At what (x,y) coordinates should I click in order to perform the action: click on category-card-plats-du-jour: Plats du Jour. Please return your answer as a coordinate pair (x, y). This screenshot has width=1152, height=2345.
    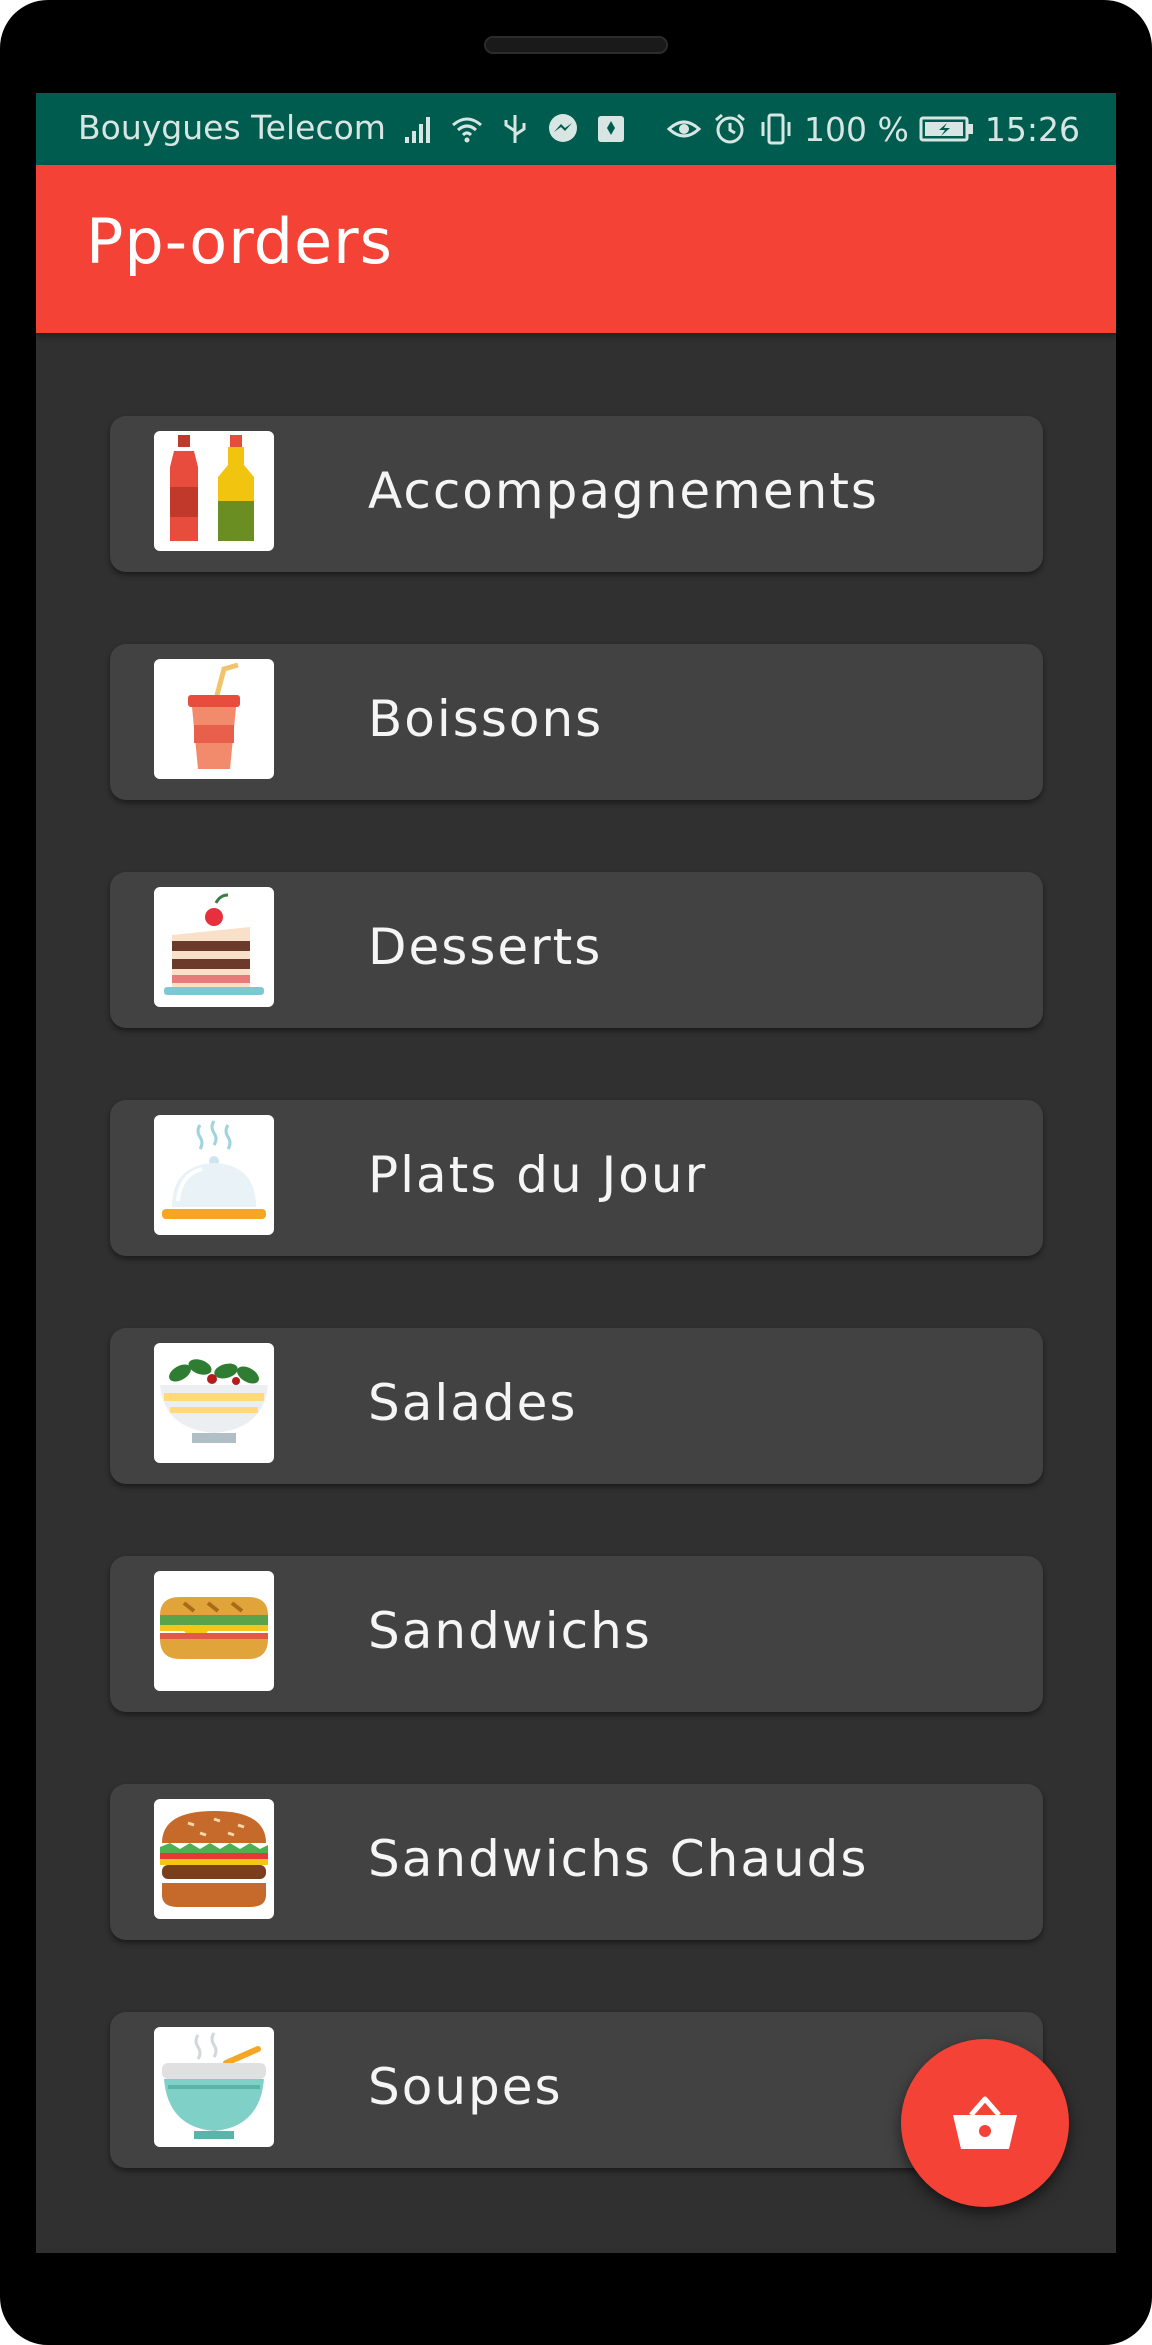
    Looking at the image, I should click on (576, 1178).